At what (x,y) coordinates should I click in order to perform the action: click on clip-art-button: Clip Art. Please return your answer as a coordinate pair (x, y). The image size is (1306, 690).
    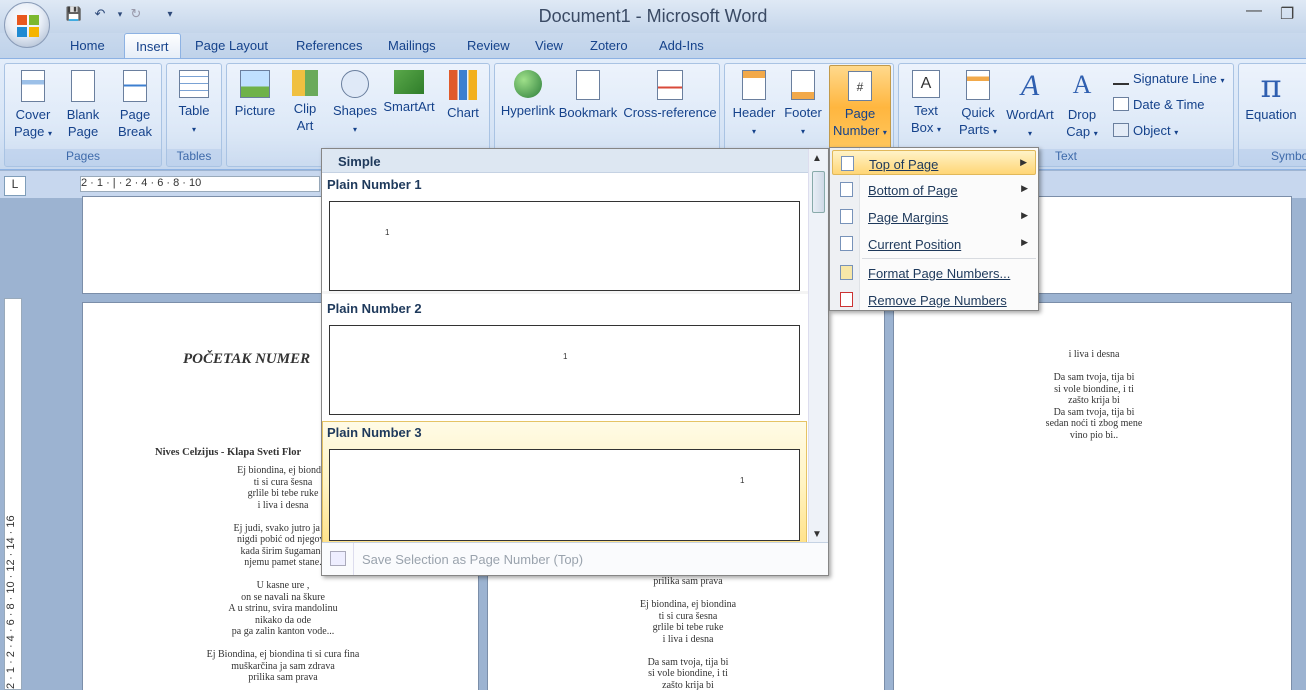
    Looking at the image, I should click on (305, 102).